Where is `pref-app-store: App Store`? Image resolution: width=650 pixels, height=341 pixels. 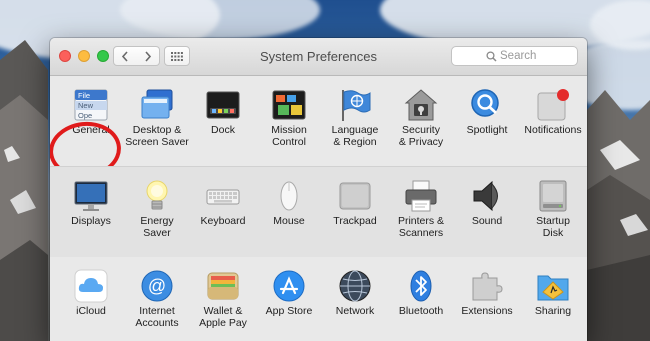
pref-app-store: App Store is located at coordinates (289, 299).